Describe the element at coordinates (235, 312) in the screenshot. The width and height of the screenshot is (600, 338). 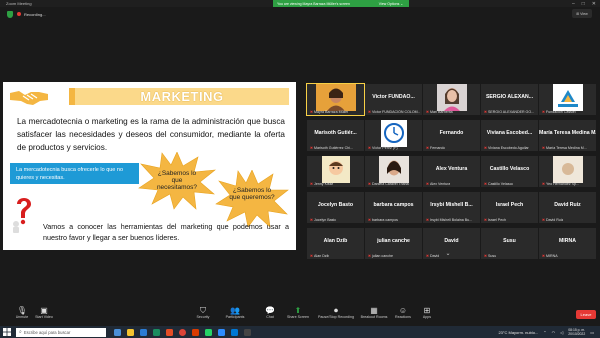
I see `toolbar-participants-button: 👥 Participants` at that location.